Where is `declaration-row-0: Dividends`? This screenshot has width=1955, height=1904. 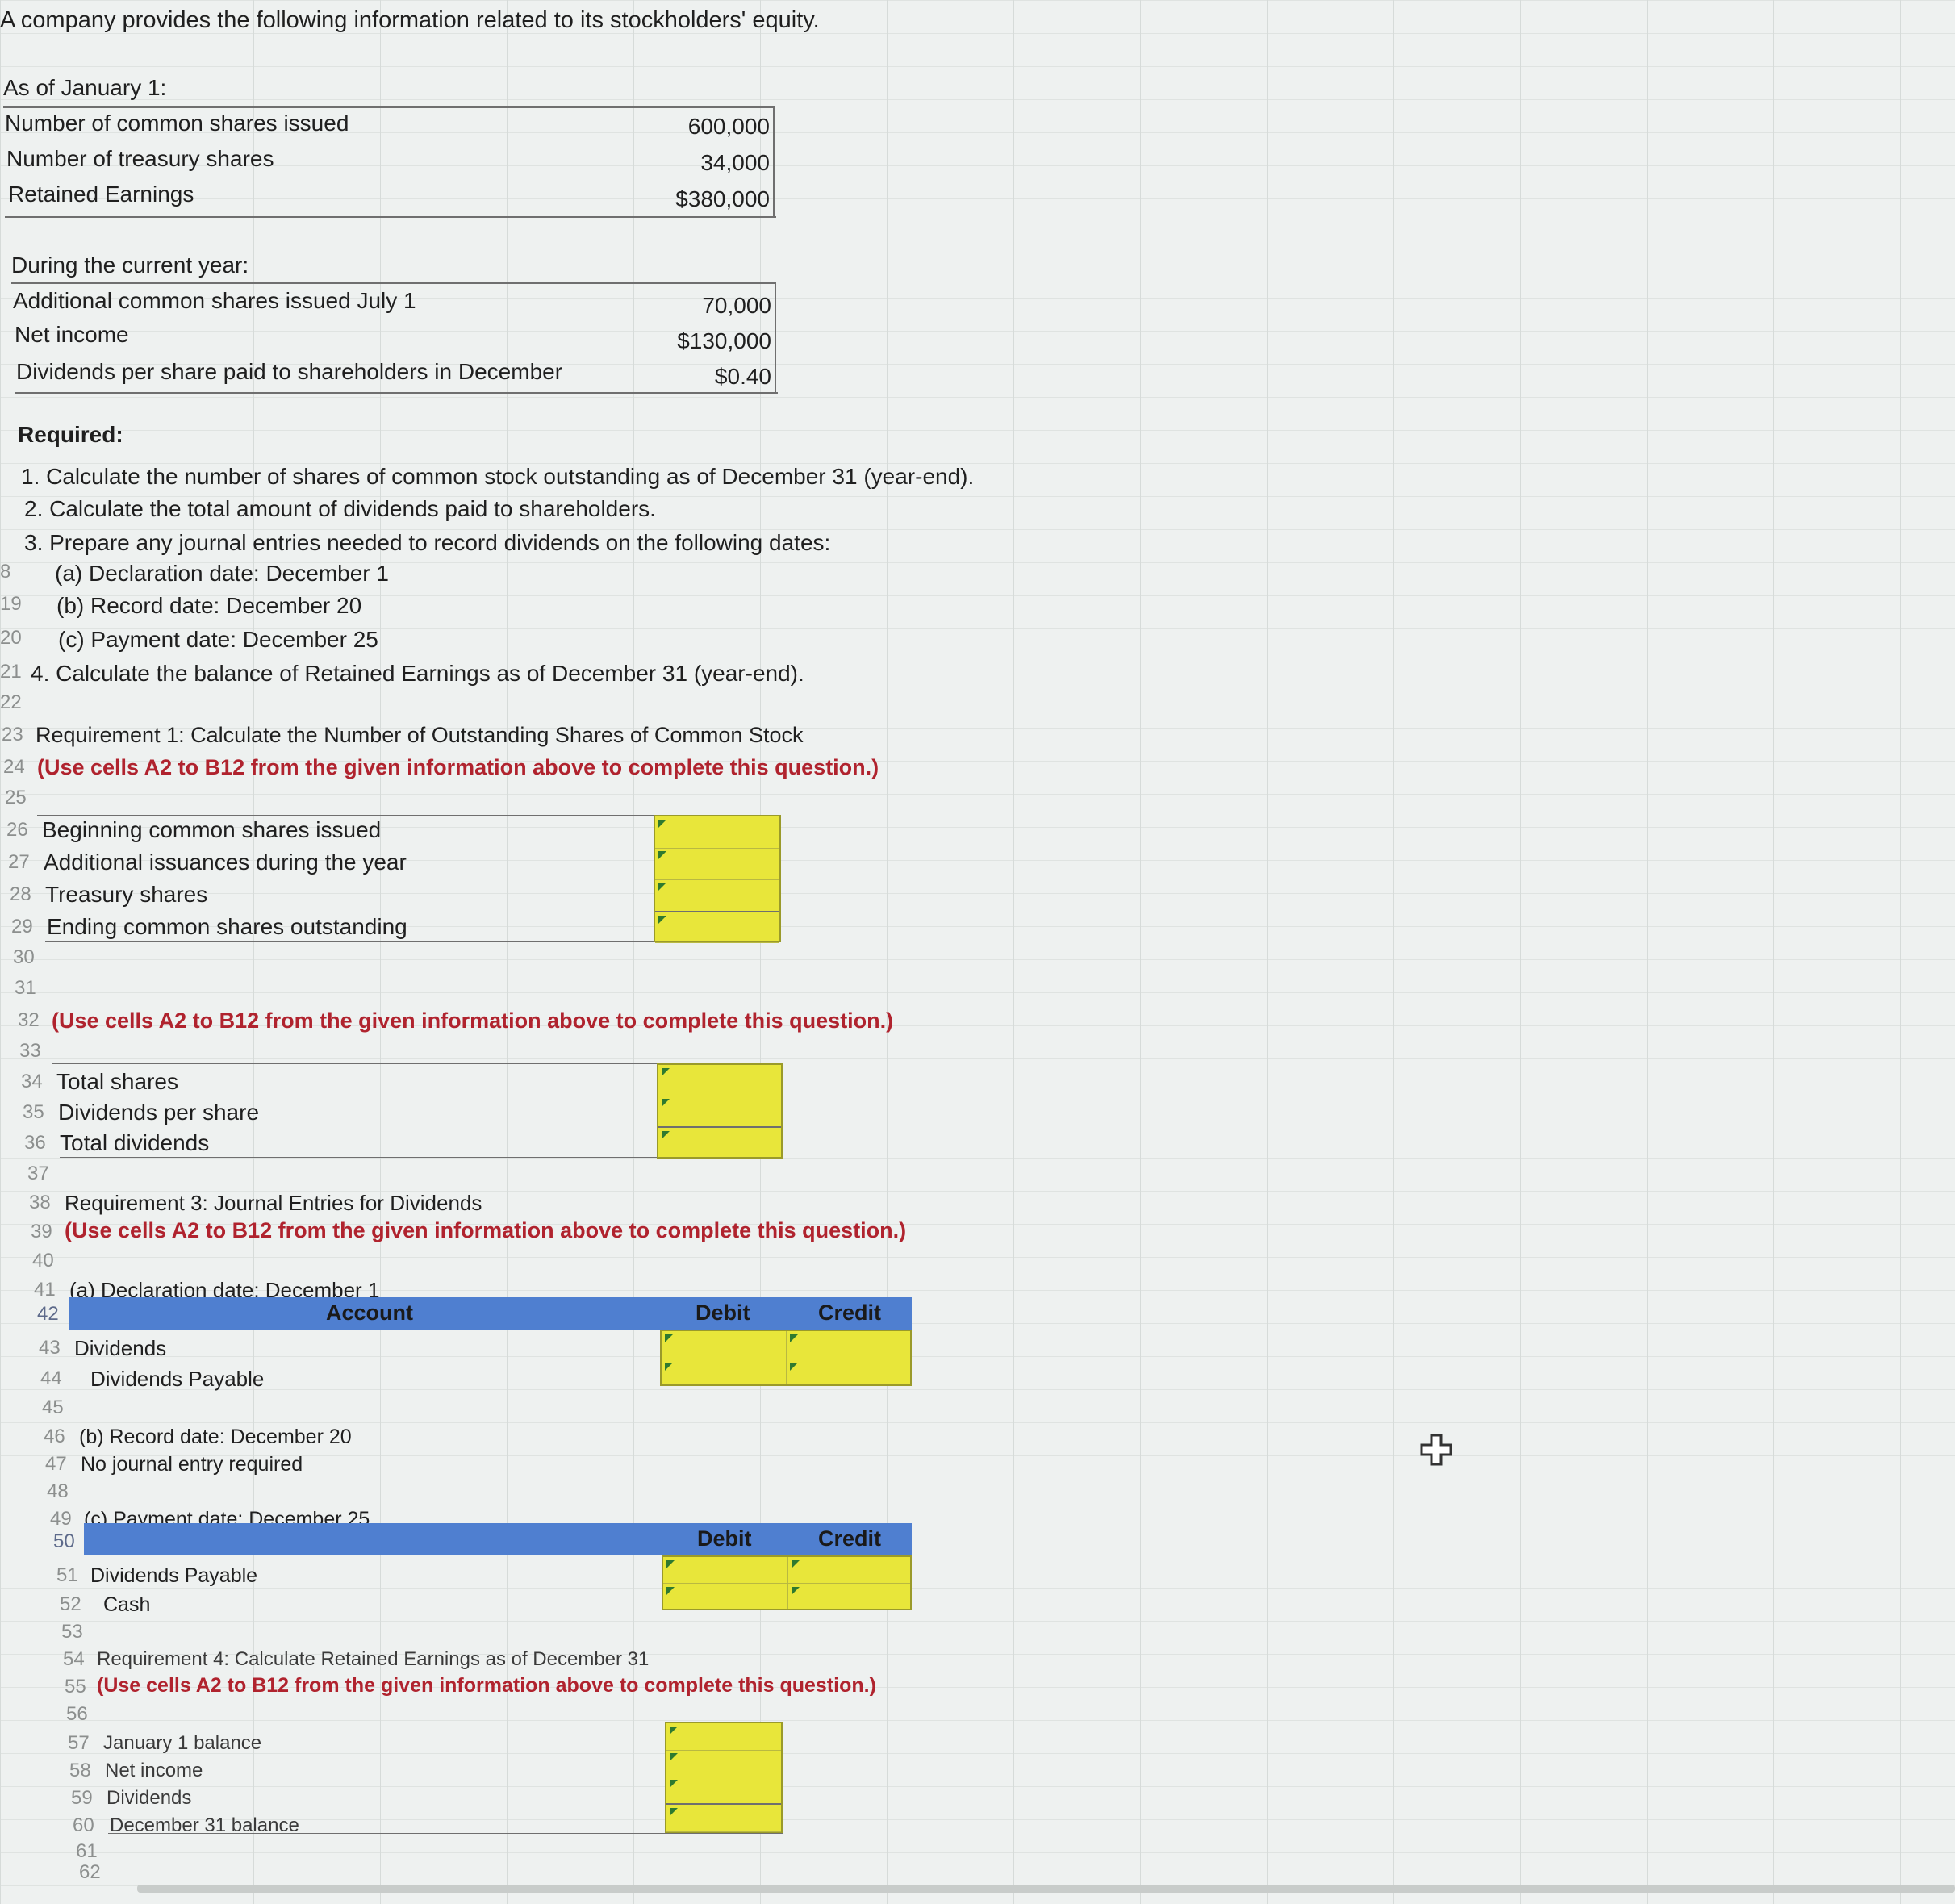
declaration-row-0: Dividends is located at coordinates (120, 1348).